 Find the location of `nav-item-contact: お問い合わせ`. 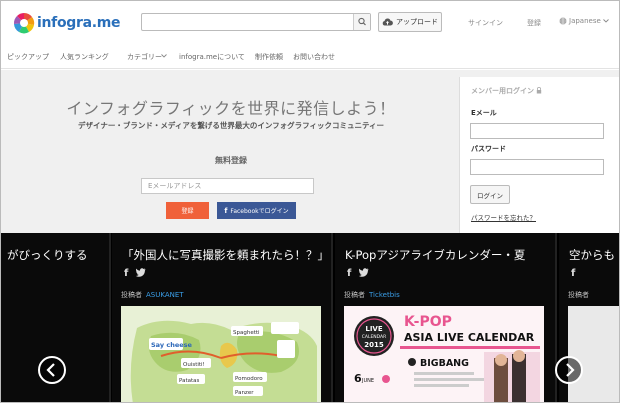

nav-item-contact: お問い合わせ is located at coordinates (314, 57).